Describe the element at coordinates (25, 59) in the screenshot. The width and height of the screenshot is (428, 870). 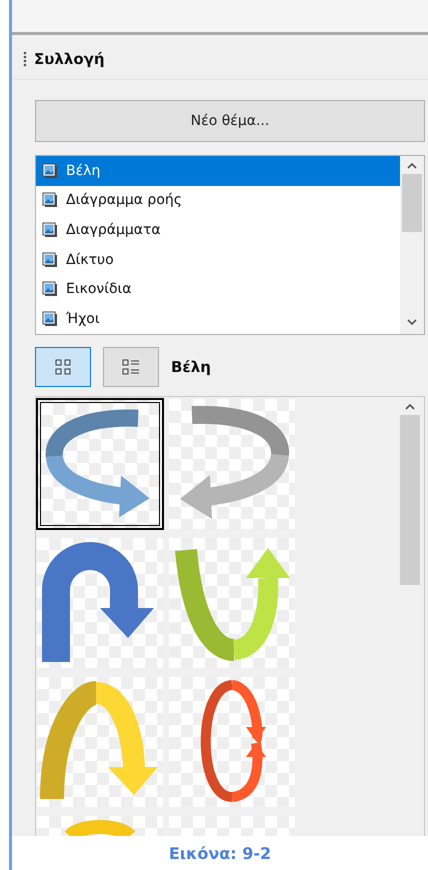
I see `grip-icon` at that location.